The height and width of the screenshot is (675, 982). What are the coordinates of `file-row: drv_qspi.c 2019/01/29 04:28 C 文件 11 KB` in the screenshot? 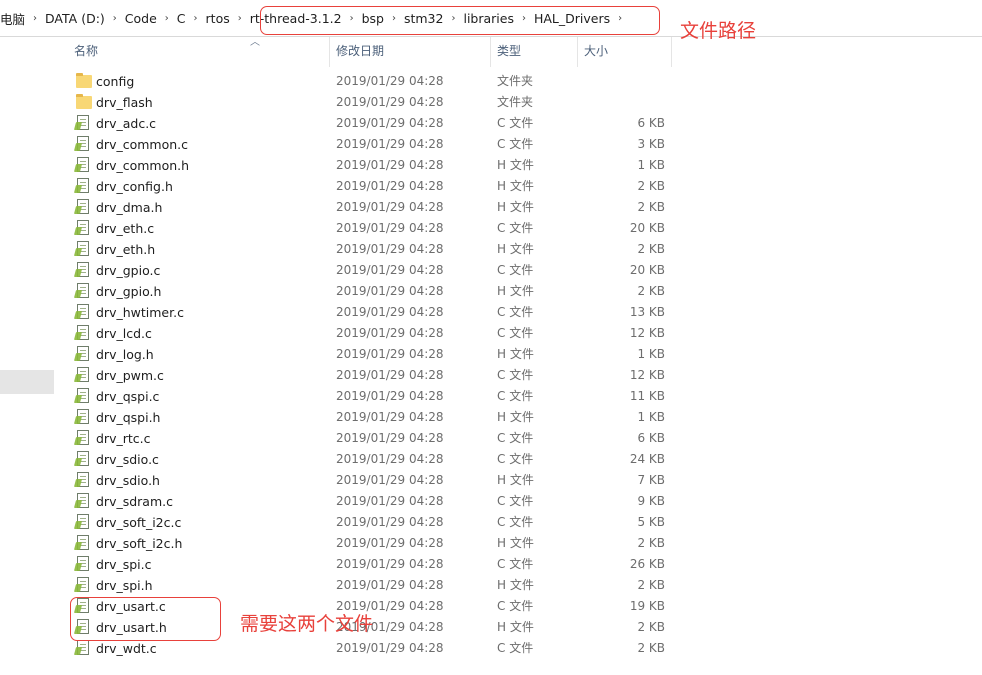 It's located at (368, 396).